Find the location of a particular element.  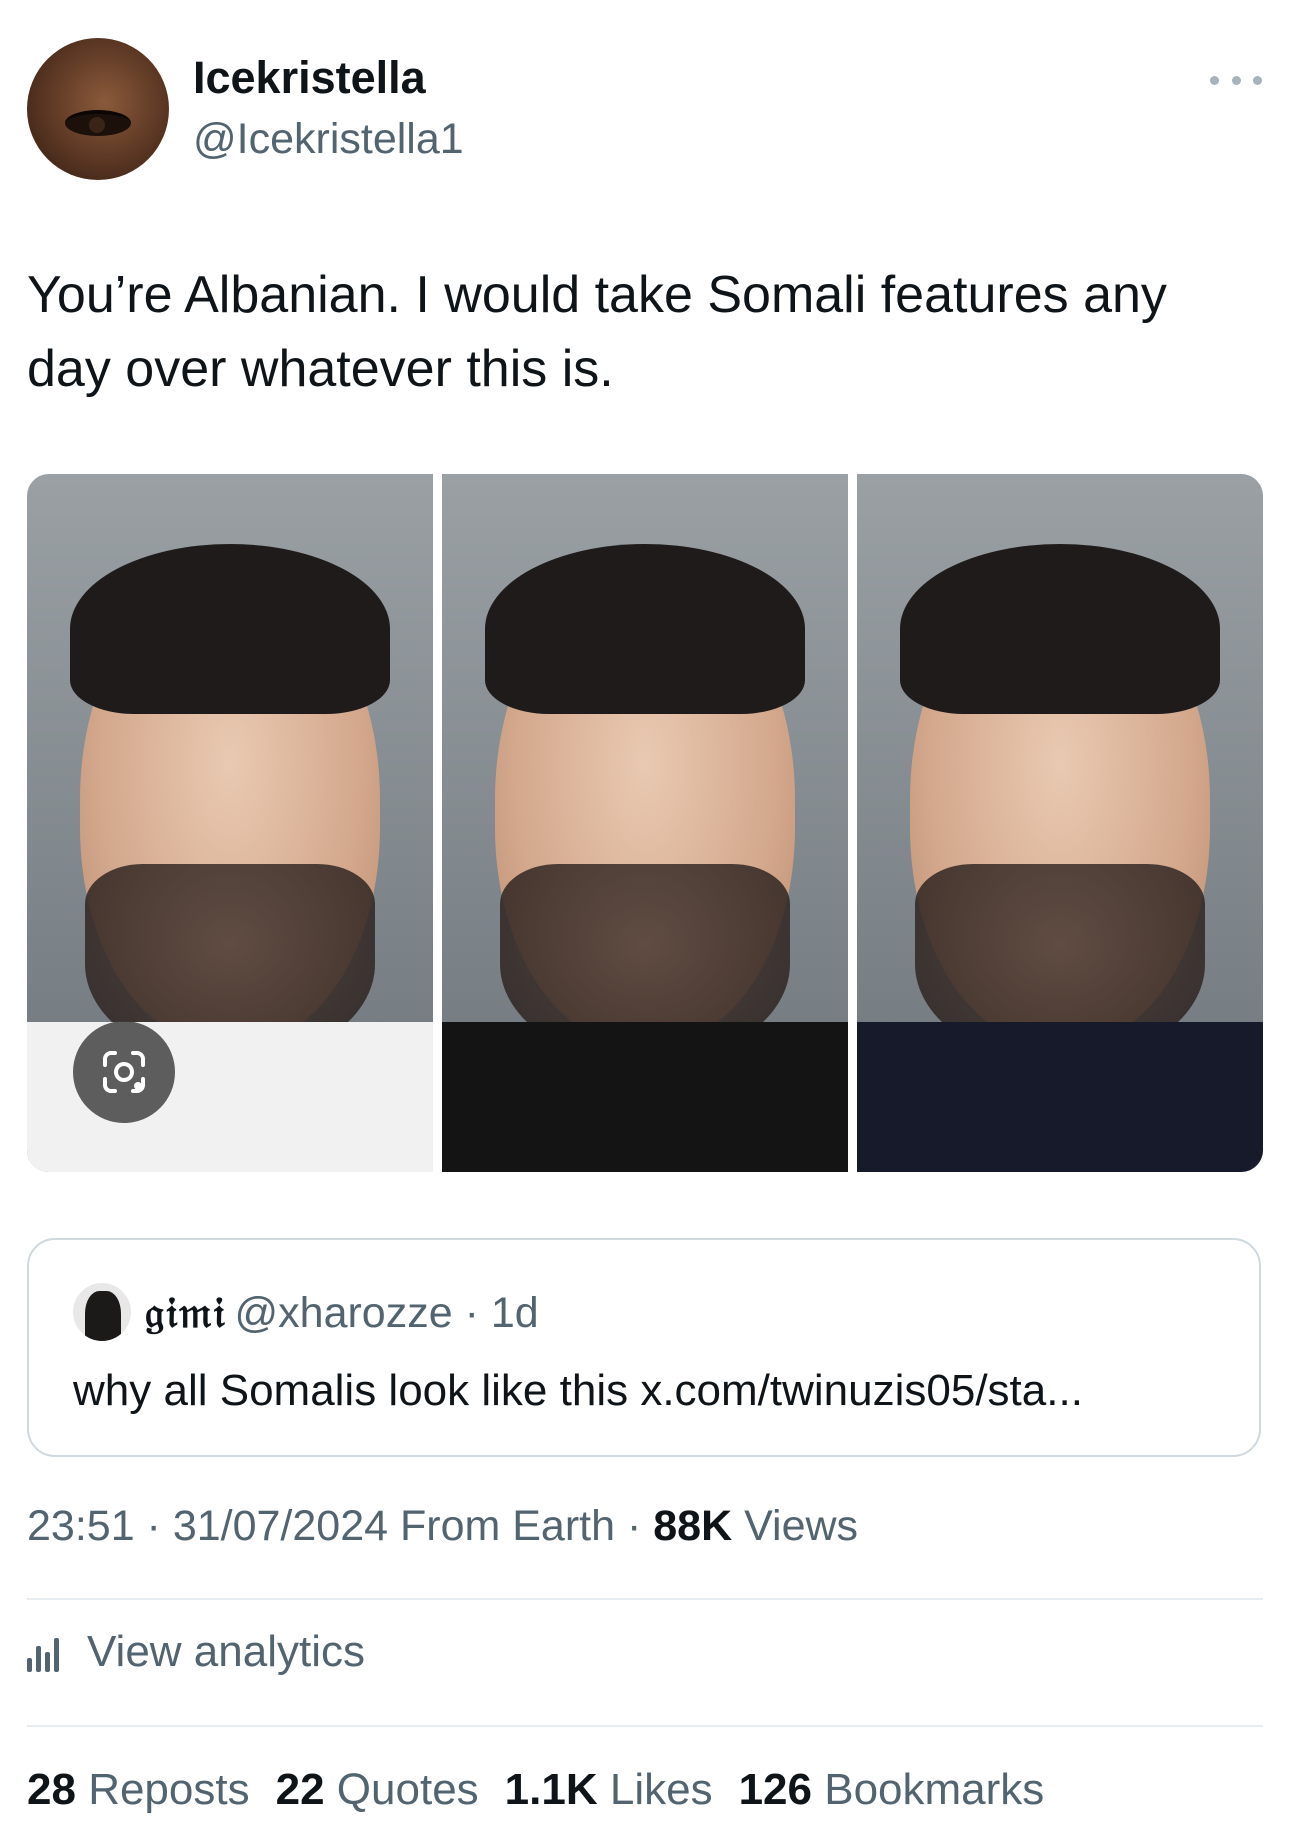

quoted-handle-time: @xharozze · 1d is located at coordinates (386, 1313).